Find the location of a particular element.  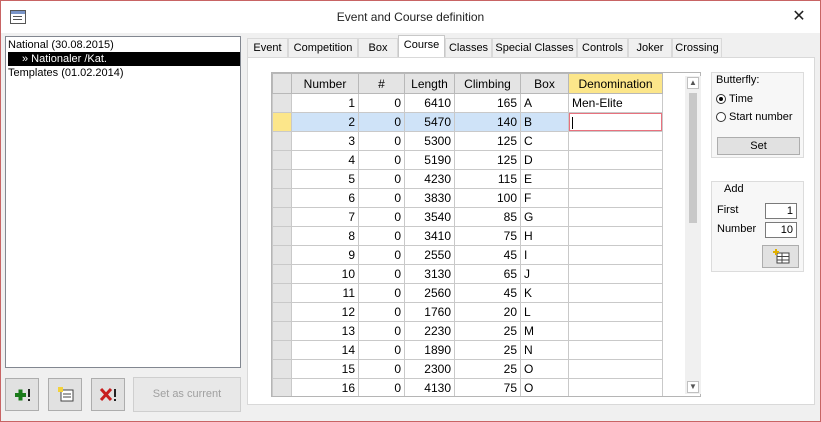

table-cell: 3410 is located at coordinates (429, 236).